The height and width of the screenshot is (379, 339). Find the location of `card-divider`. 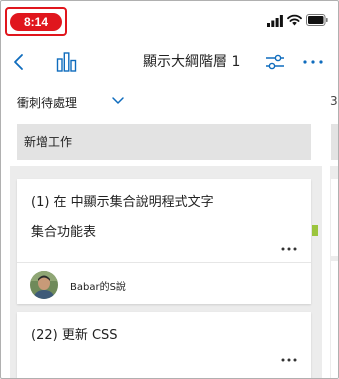

card-divider is located at coordinates (164, 262).